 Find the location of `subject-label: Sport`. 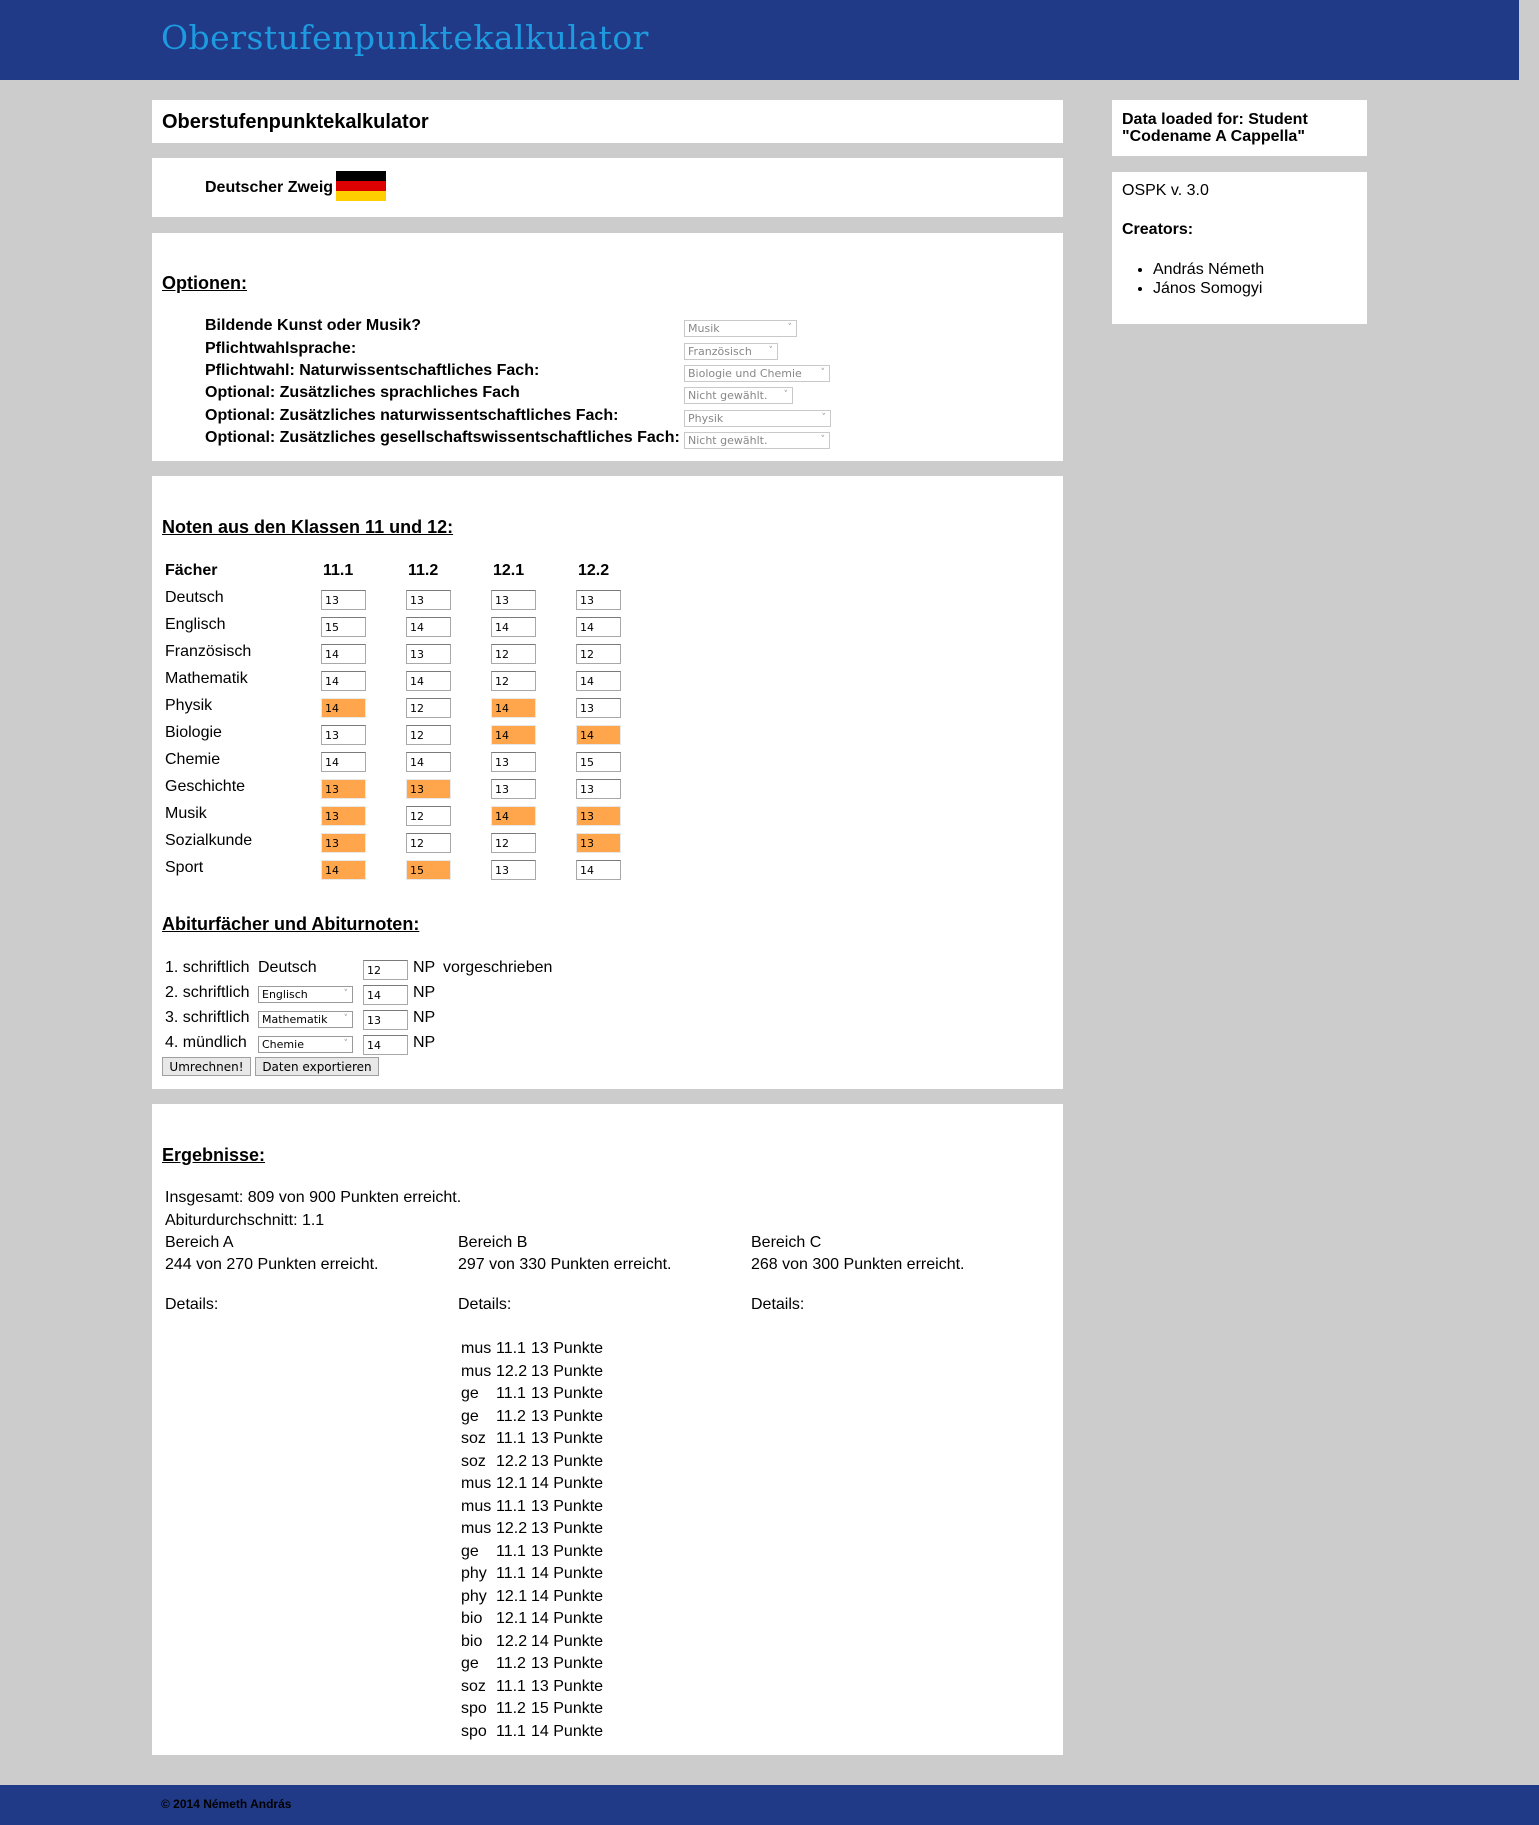

subject-label: Sport is located at coordinates (184, 867).